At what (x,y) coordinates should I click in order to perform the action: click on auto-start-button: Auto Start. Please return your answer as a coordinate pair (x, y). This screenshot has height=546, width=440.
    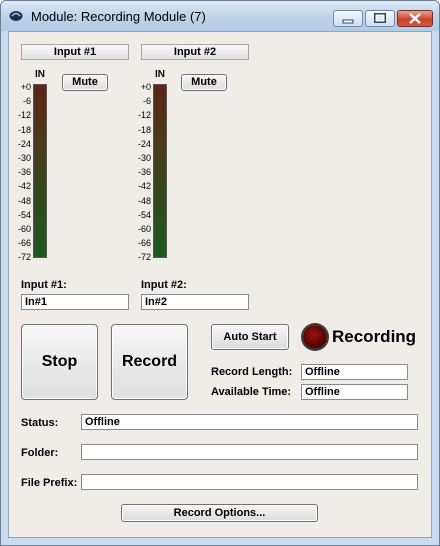
    Looking at the image, I should click on (250, 337).